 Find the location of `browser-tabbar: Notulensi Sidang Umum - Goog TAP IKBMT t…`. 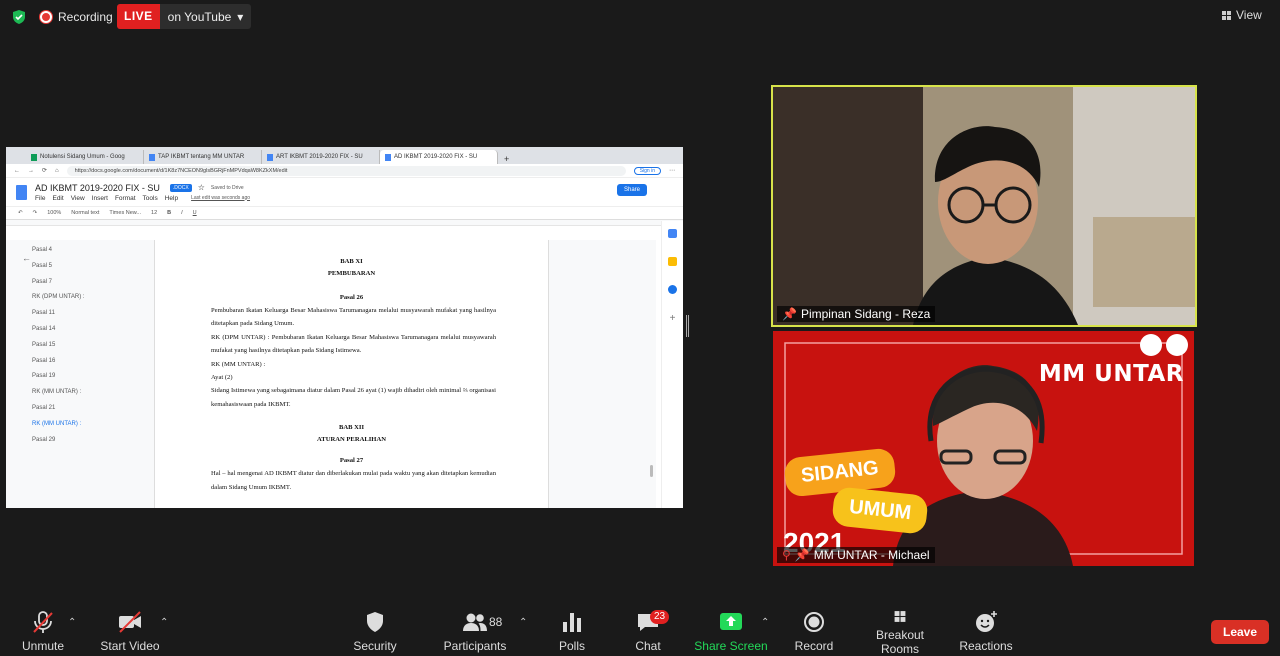

browser-tabbar: Notulensi Sidang Umum - Goog TAP IKBMT t… is located at coordinates (344, 155).